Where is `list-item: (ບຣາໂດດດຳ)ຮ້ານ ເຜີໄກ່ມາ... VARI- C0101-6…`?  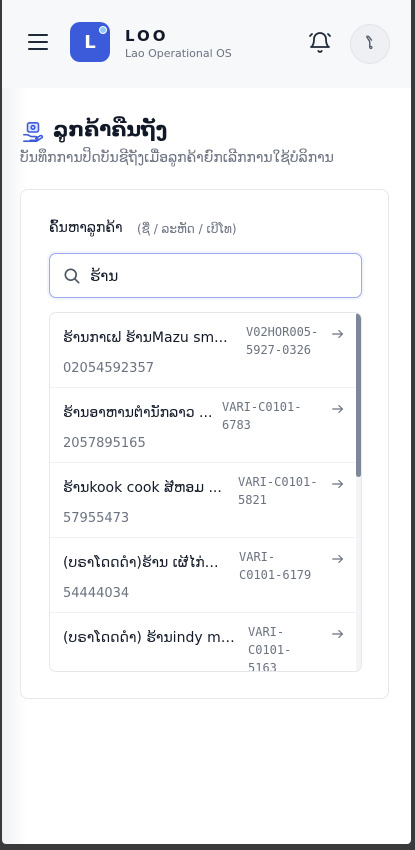
list-item: (ບຣາໂດດດຳ)ຮ້ານ ເຜີໄກ່ມາ... VARI- C0101-6… is located at coordinates (202, 575).